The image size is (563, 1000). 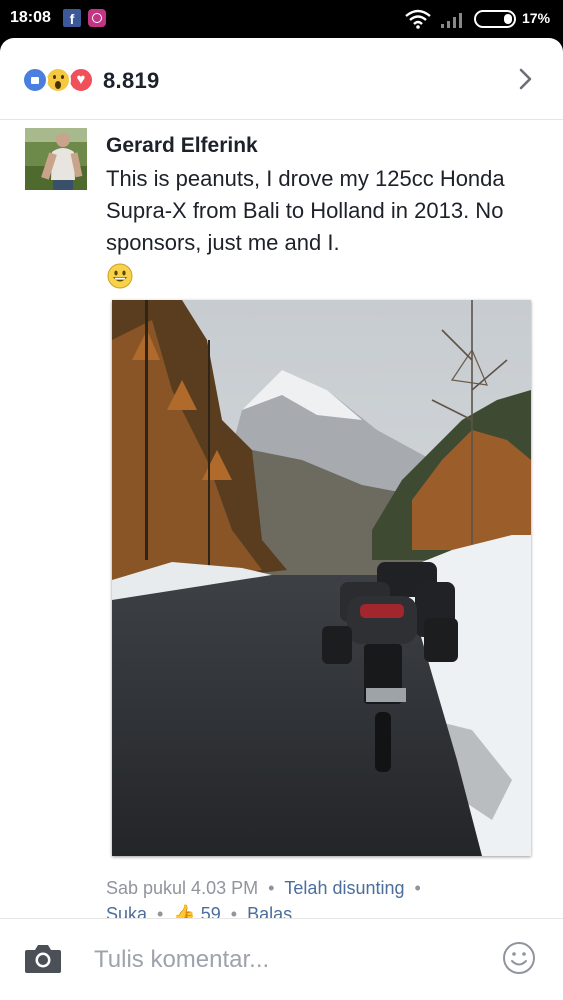 I want to click on wifi-icon, so click(x=418, y=19).